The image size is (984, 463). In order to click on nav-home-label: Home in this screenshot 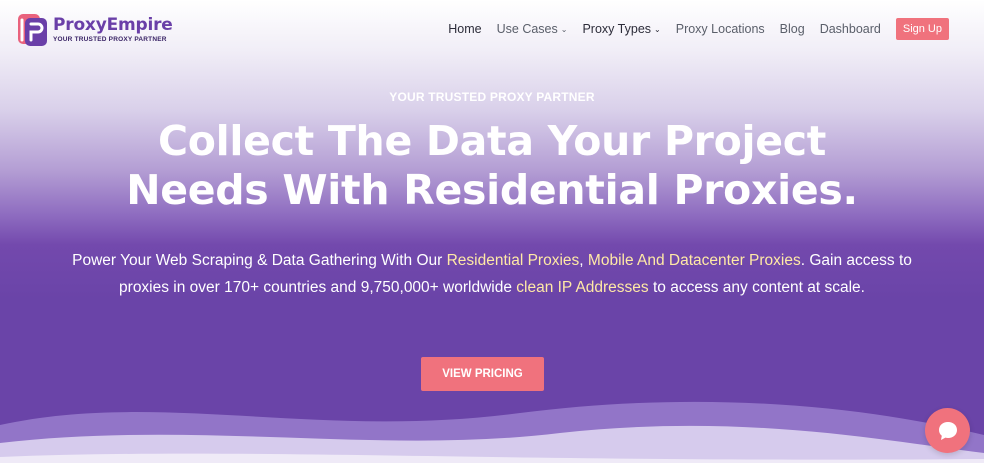, I will do `click(465, 29)`.